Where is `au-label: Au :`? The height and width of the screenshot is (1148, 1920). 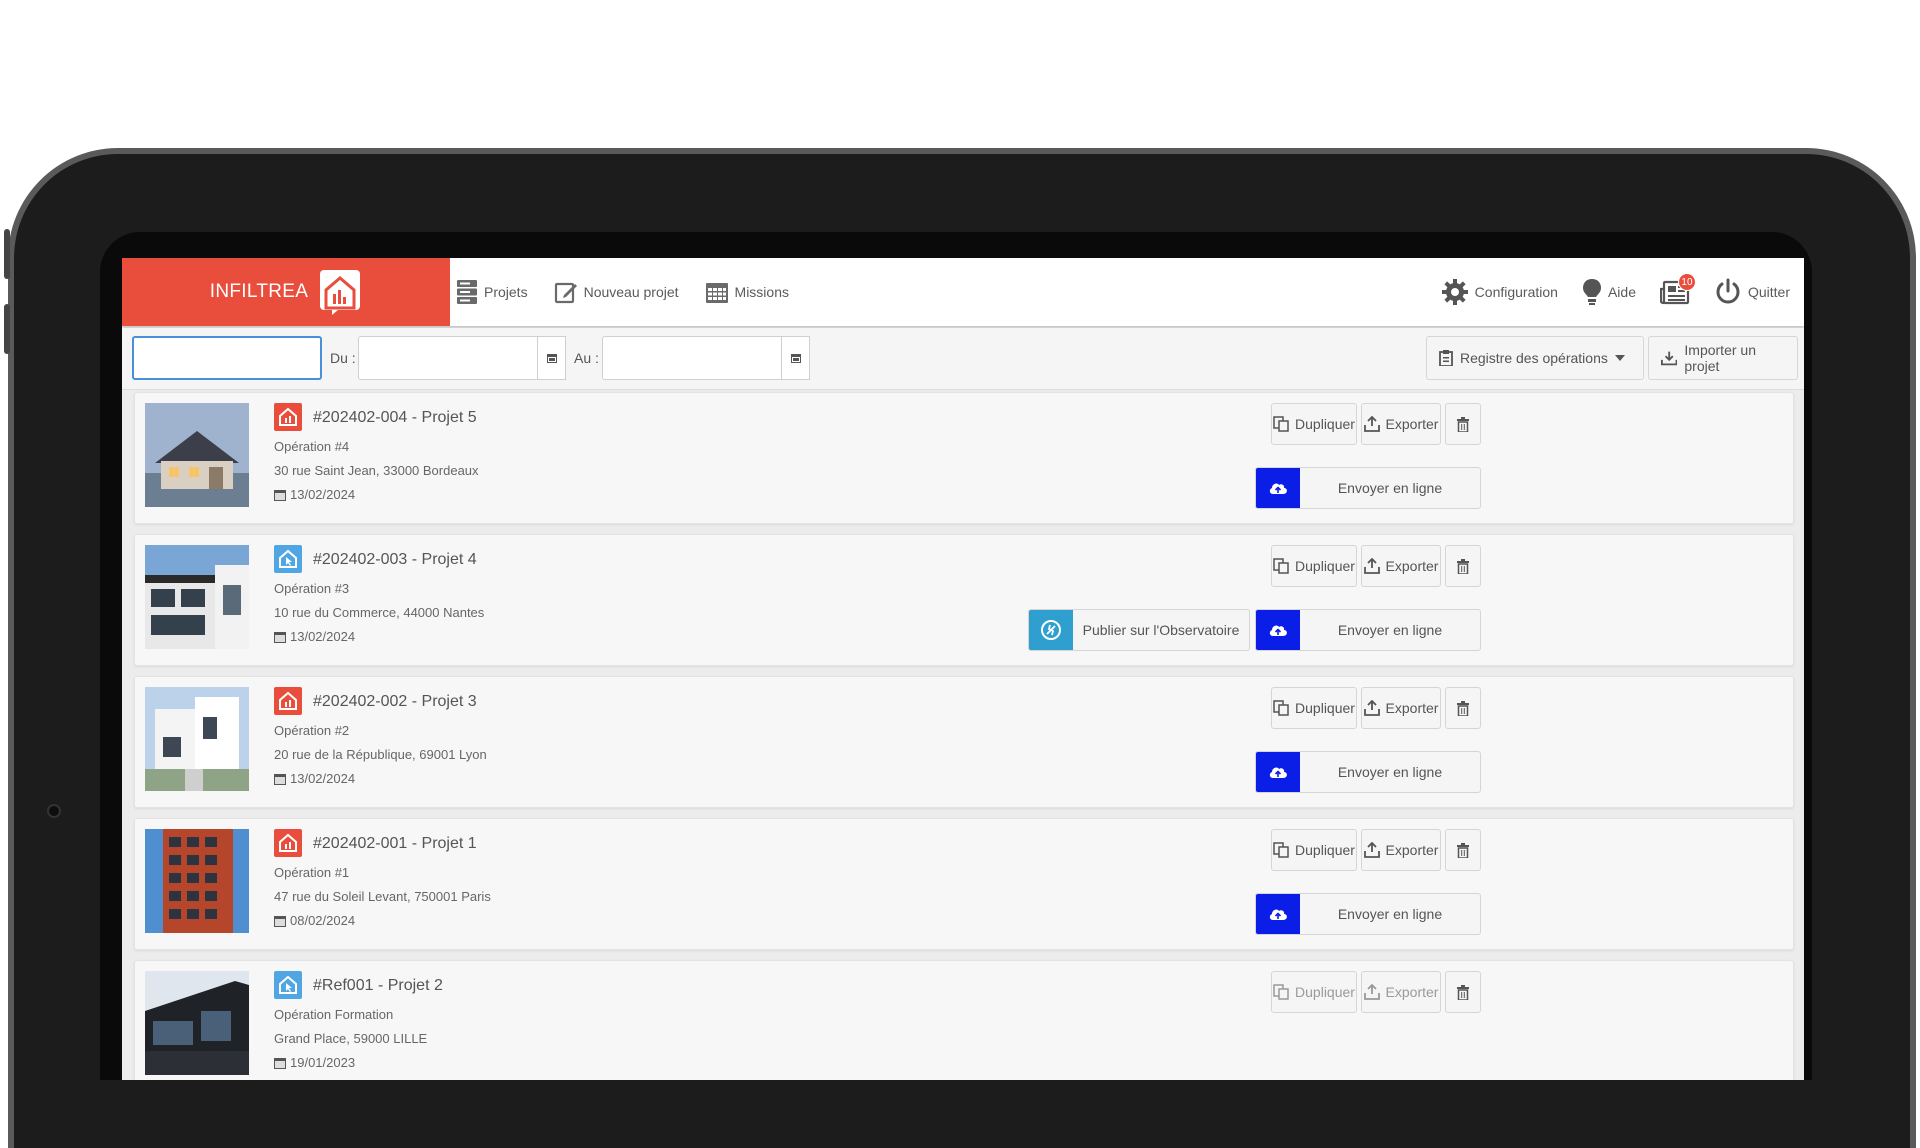 au-label: Au : is located at coordinates (586, 358).